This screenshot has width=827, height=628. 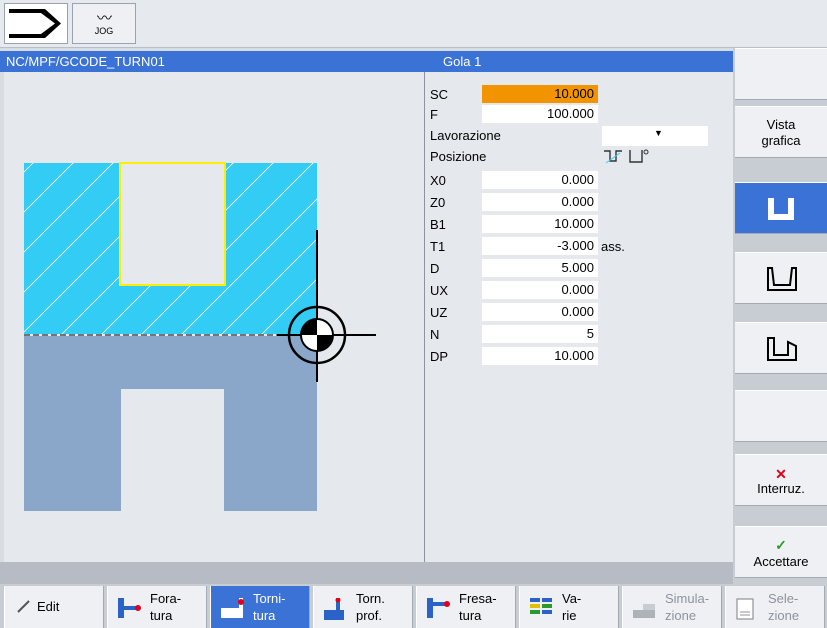 I want to click on param-row-x0: X0 0.000, so click(x=579, y=180).